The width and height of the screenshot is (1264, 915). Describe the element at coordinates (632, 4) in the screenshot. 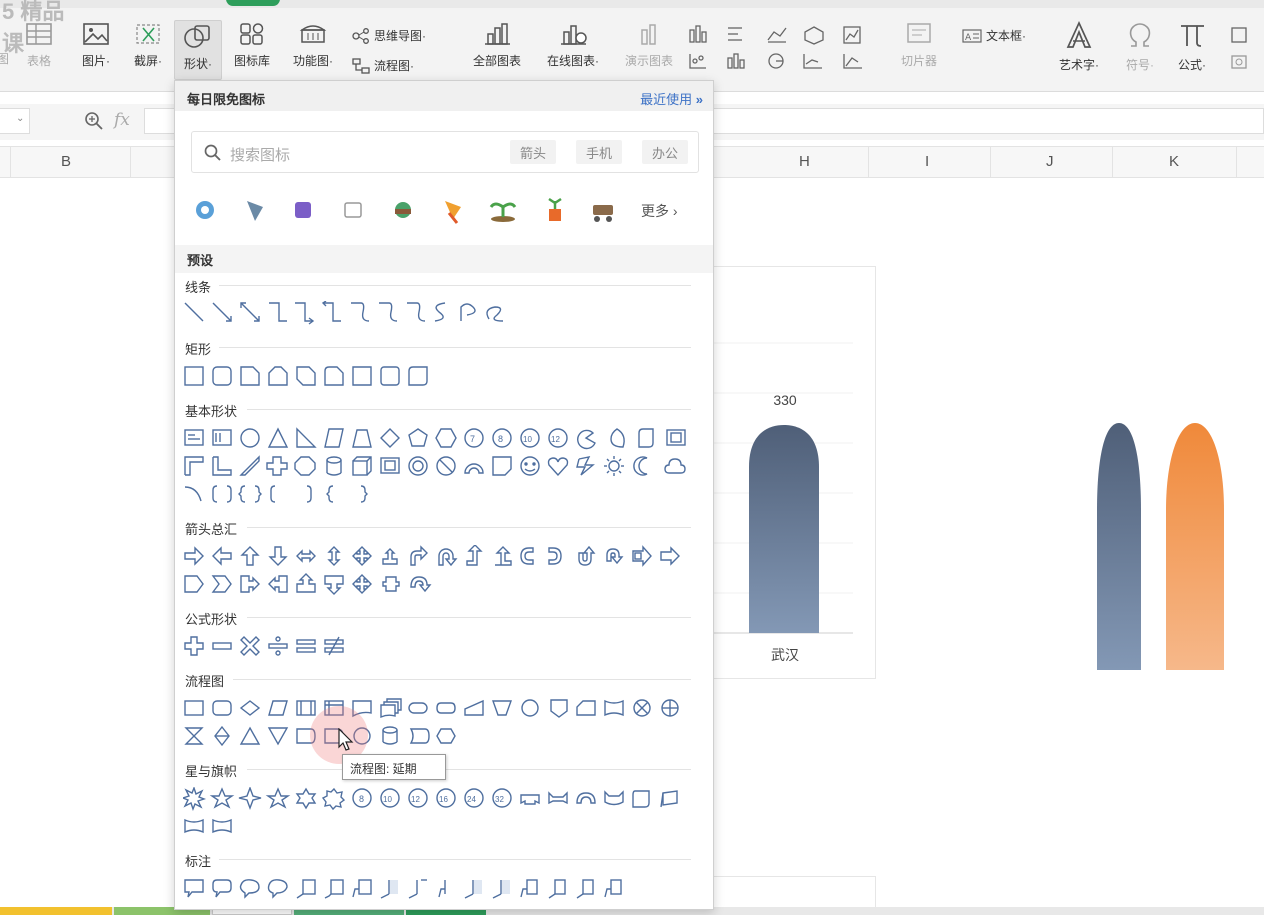

I see `ribbon-tab-strip` at that location.